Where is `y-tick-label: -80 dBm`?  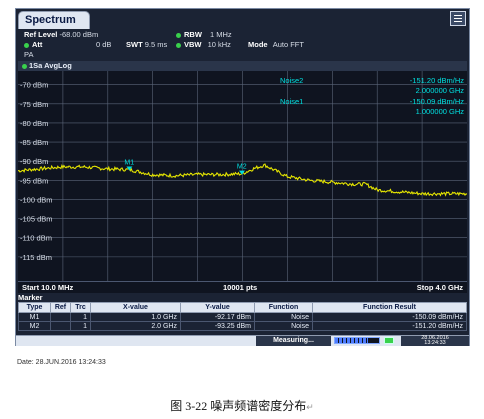
y-tick-label: -80 dBm is located at coordinates (34, 123).